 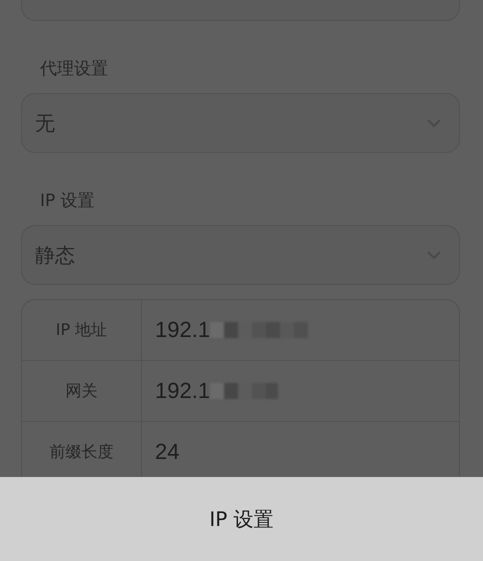 I want to click on field-label: IP 地址, so click(x=82, y=330).